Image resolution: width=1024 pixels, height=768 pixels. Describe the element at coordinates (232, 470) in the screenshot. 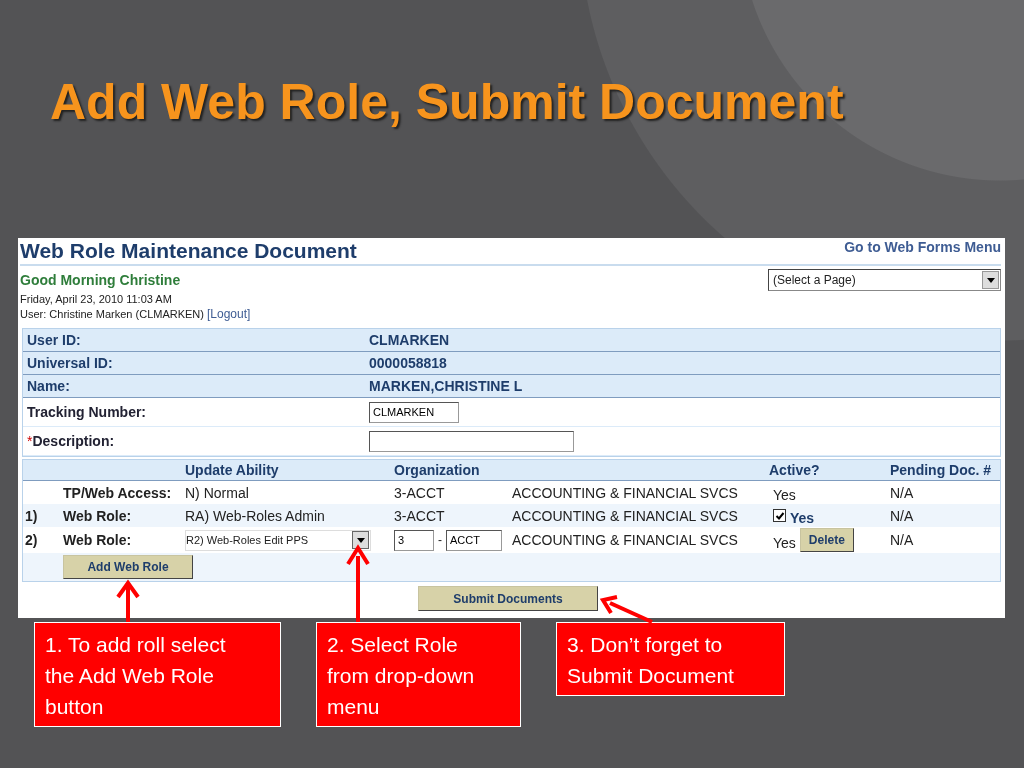

I see `column-header: Update Ability` at that location.